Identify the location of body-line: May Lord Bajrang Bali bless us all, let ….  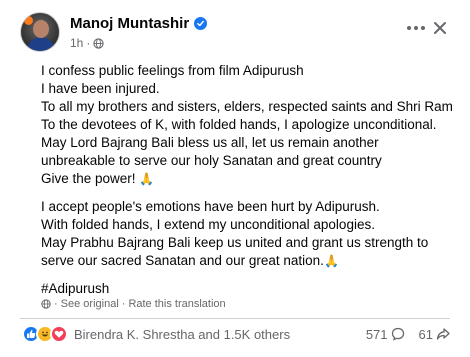
(210, 142).